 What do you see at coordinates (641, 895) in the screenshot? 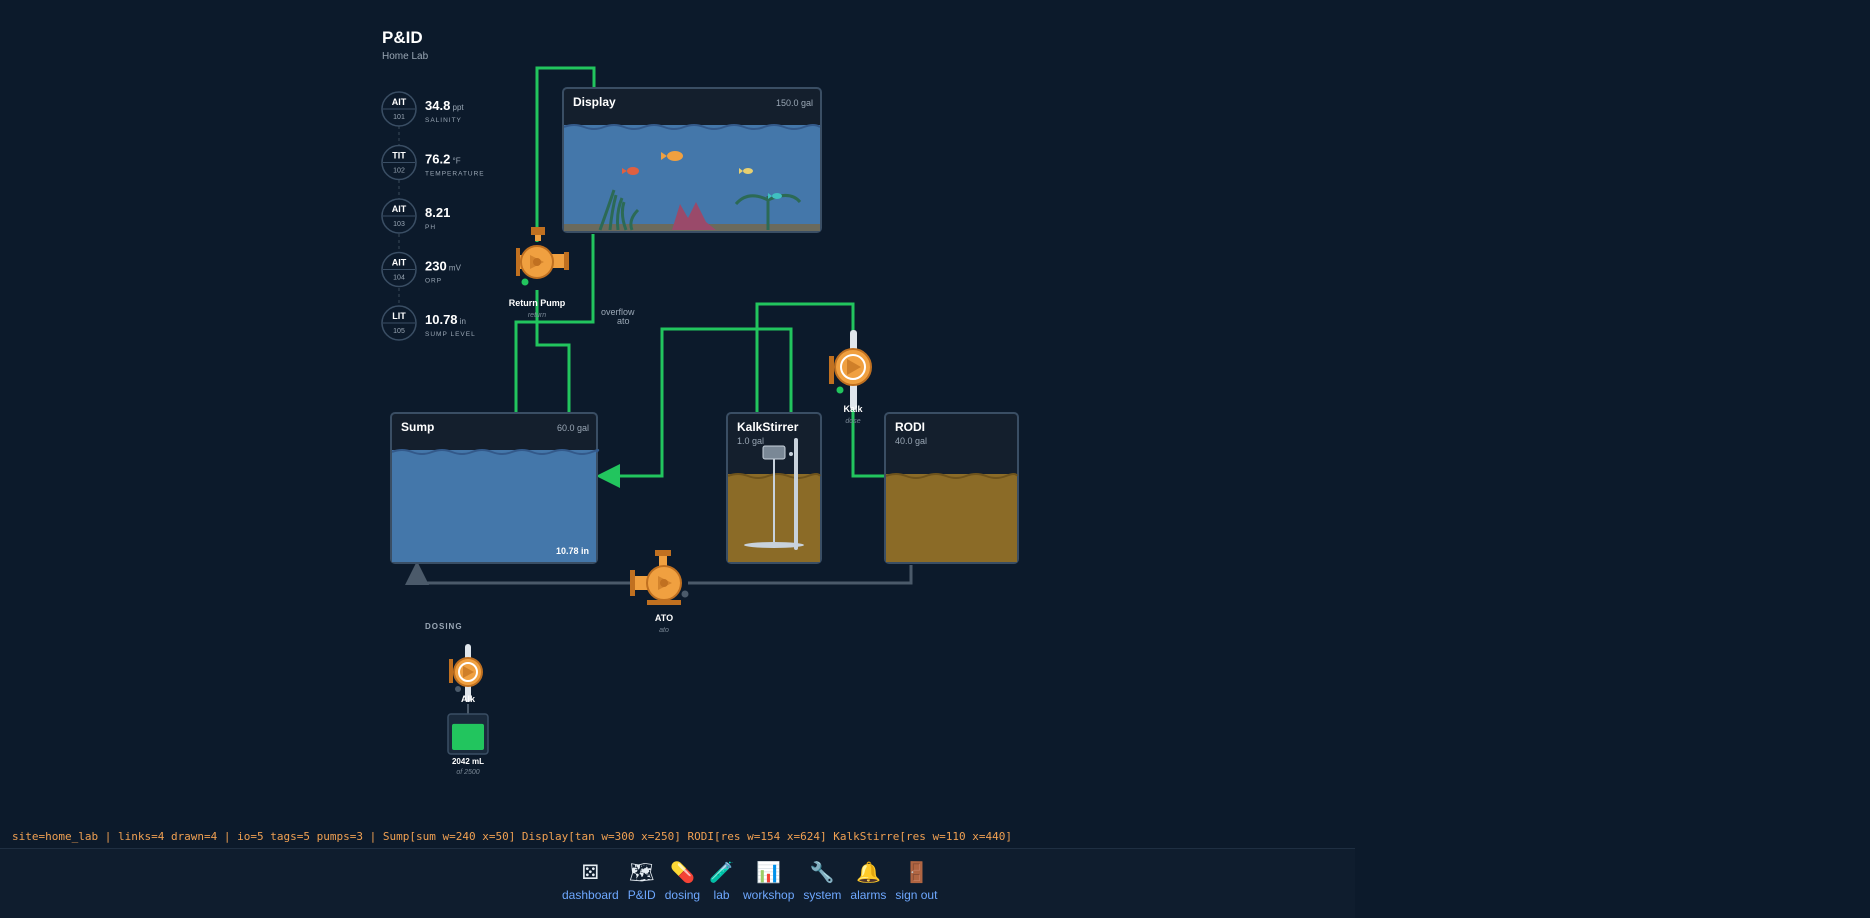
I see `nav-label: P&ID` at bounding box center [641, 895].